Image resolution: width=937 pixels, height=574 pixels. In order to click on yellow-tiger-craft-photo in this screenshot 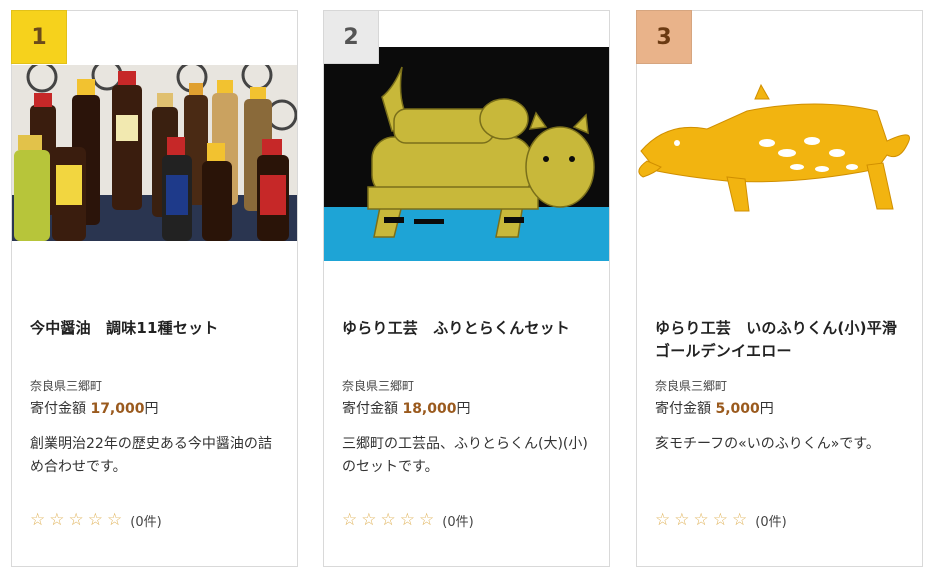, I will do `click(466, 154)`.